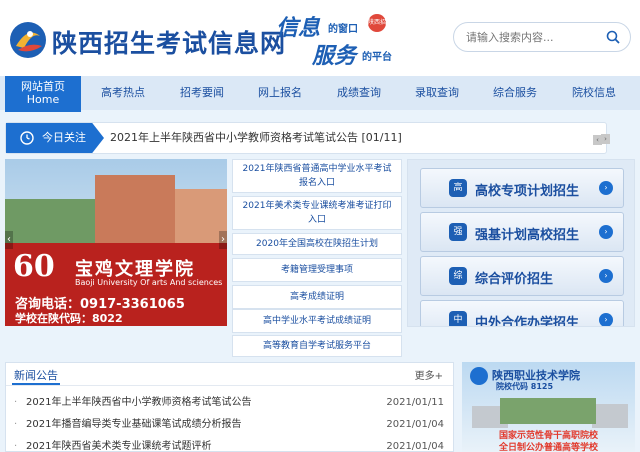  Describe the element at coordinates (149, 282) in the screenshot. I see `banner-school-name-en: Baoji University Of arts And sciences` at that location.